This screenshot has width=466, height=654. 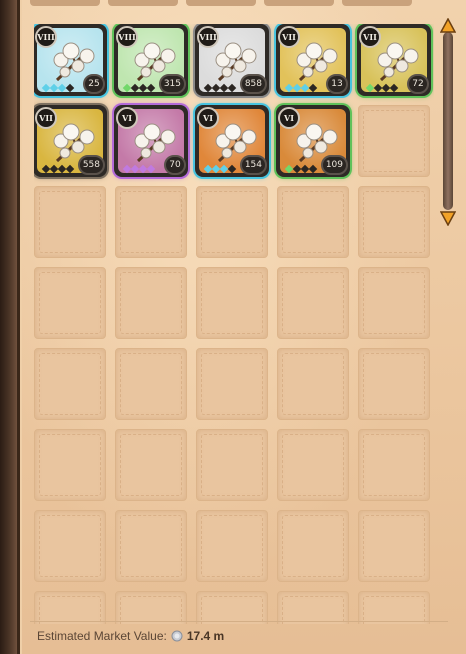 What do you see at coordinates (394, 60) in the screenshot?
I see `inventory-item-slot: VII 72` at bounding box center [394, 60].